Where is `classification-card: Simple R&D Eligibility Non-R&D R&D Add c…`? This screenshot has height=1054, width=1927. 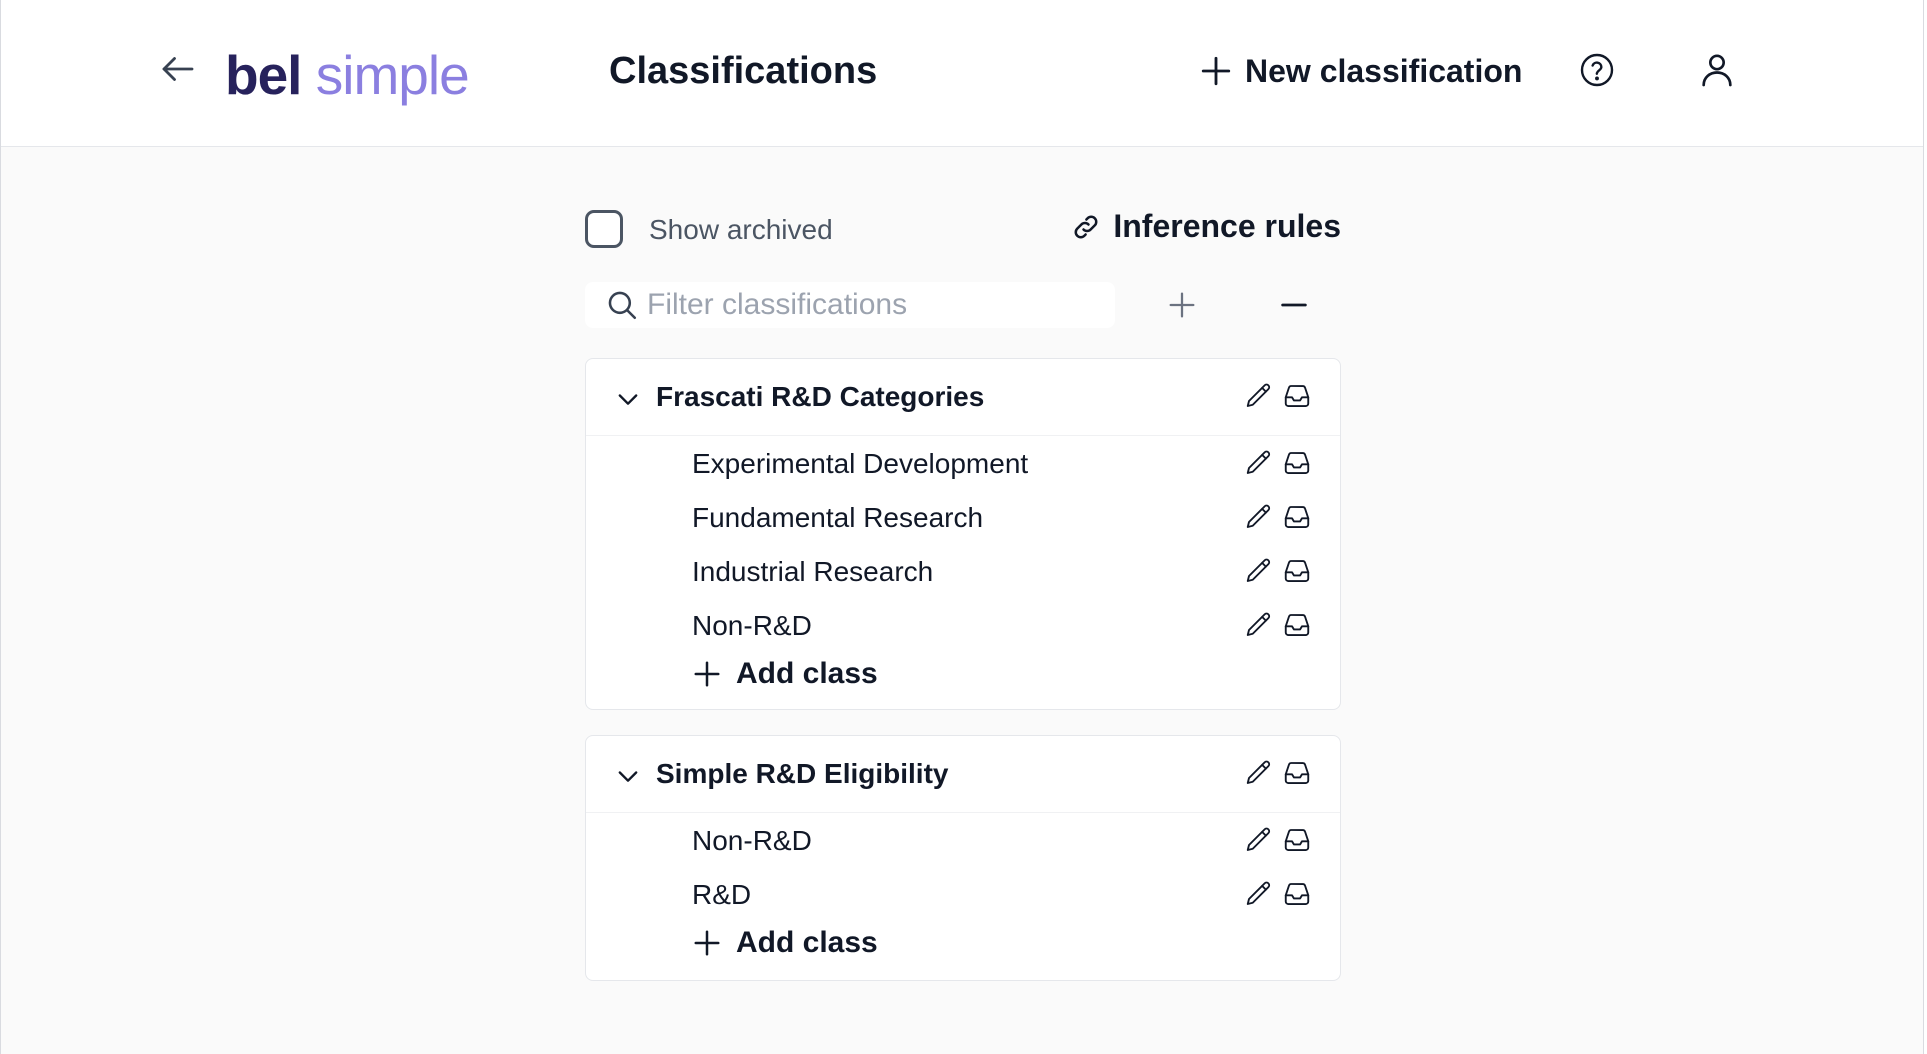
classification-card: Simple R&D Eligibility Non-R&D R&D Add c… is located at coordinates (963, 858).